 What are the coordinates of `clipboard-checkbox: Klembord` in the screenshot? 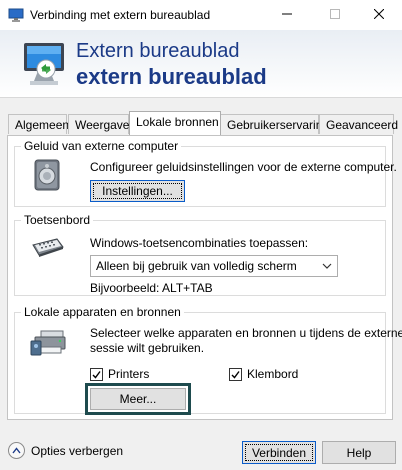 It's located at (263, 374).